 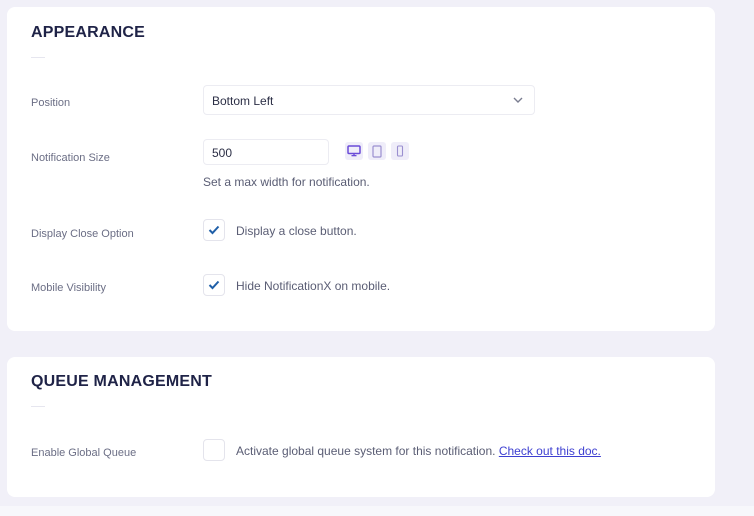 I want to click on tablet-device-button, so click(x=377, y=151).